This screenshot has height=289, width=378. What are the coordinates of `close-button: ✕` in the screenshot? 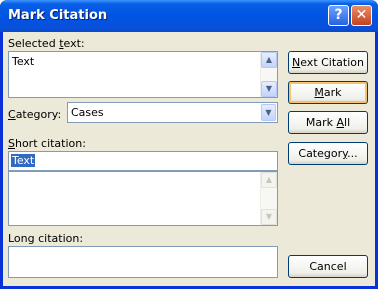 It's located at (361, 15).